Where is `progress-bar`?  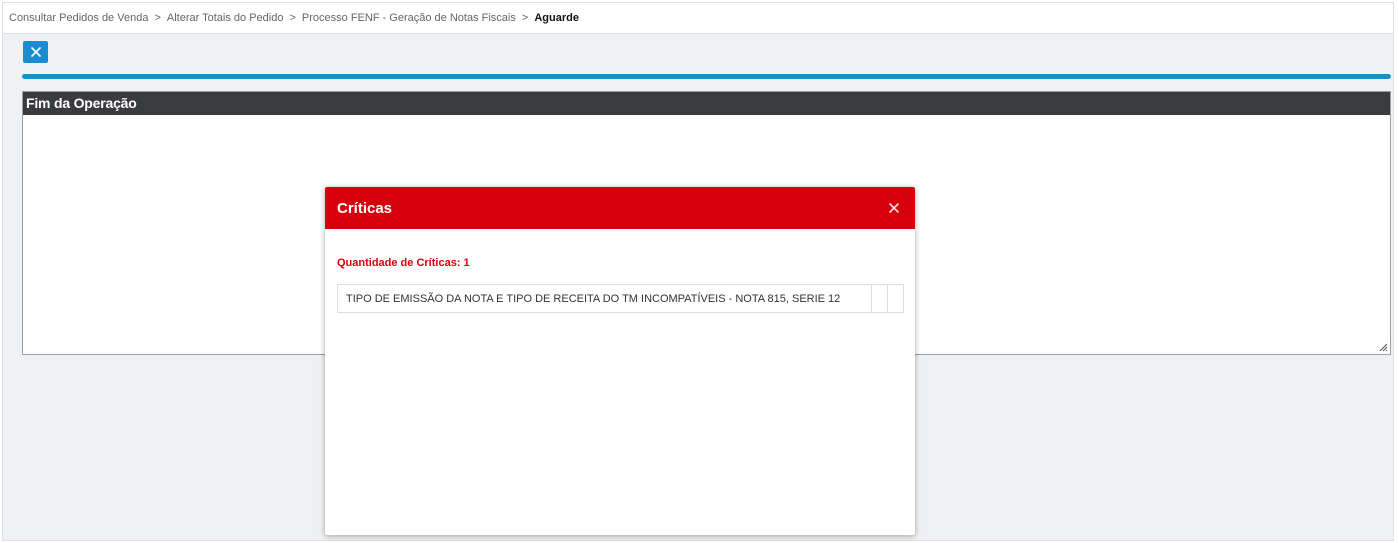 progress-bar is located at coordinates (706, 76).